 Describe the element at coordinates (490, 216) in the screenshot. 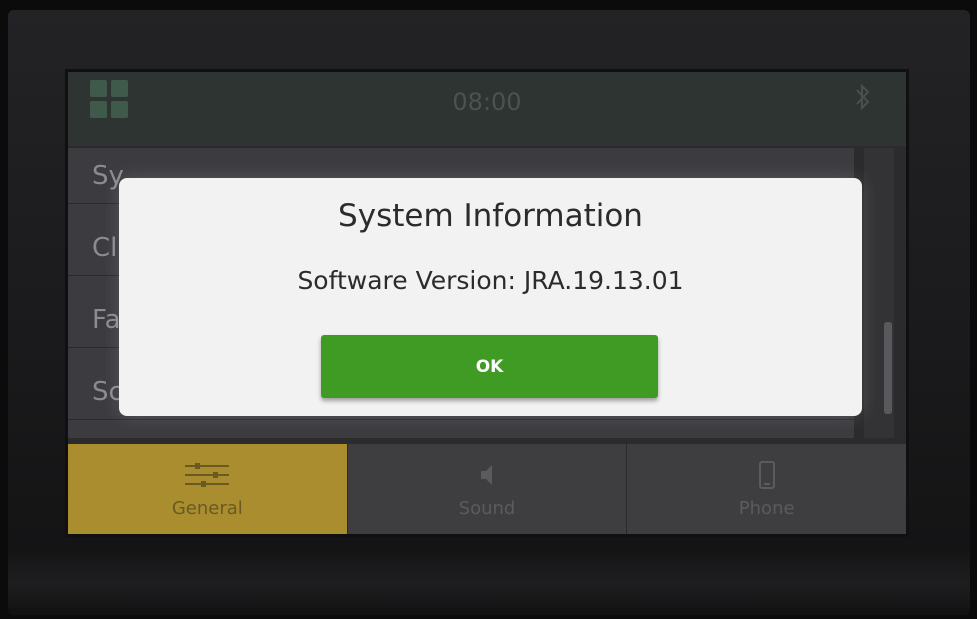

I see `dialog-title: System Information` at that location.